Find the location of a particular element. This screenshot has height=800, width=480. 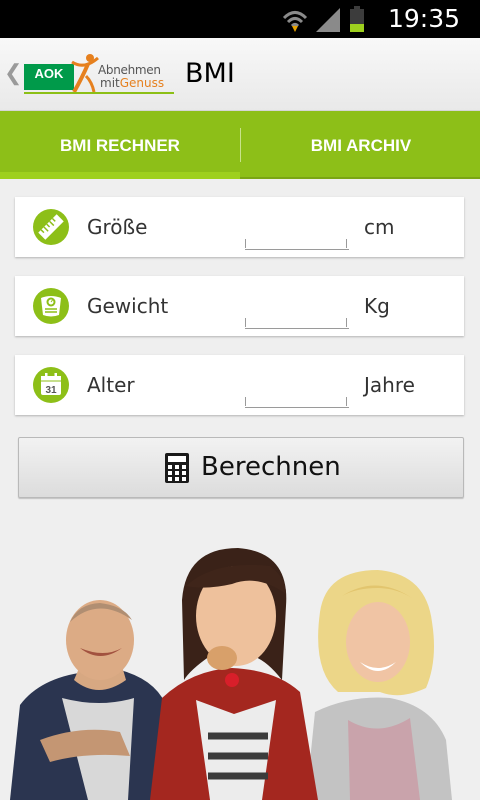

calculate-button-label: Berechnen is located at coordinates (271, 467).